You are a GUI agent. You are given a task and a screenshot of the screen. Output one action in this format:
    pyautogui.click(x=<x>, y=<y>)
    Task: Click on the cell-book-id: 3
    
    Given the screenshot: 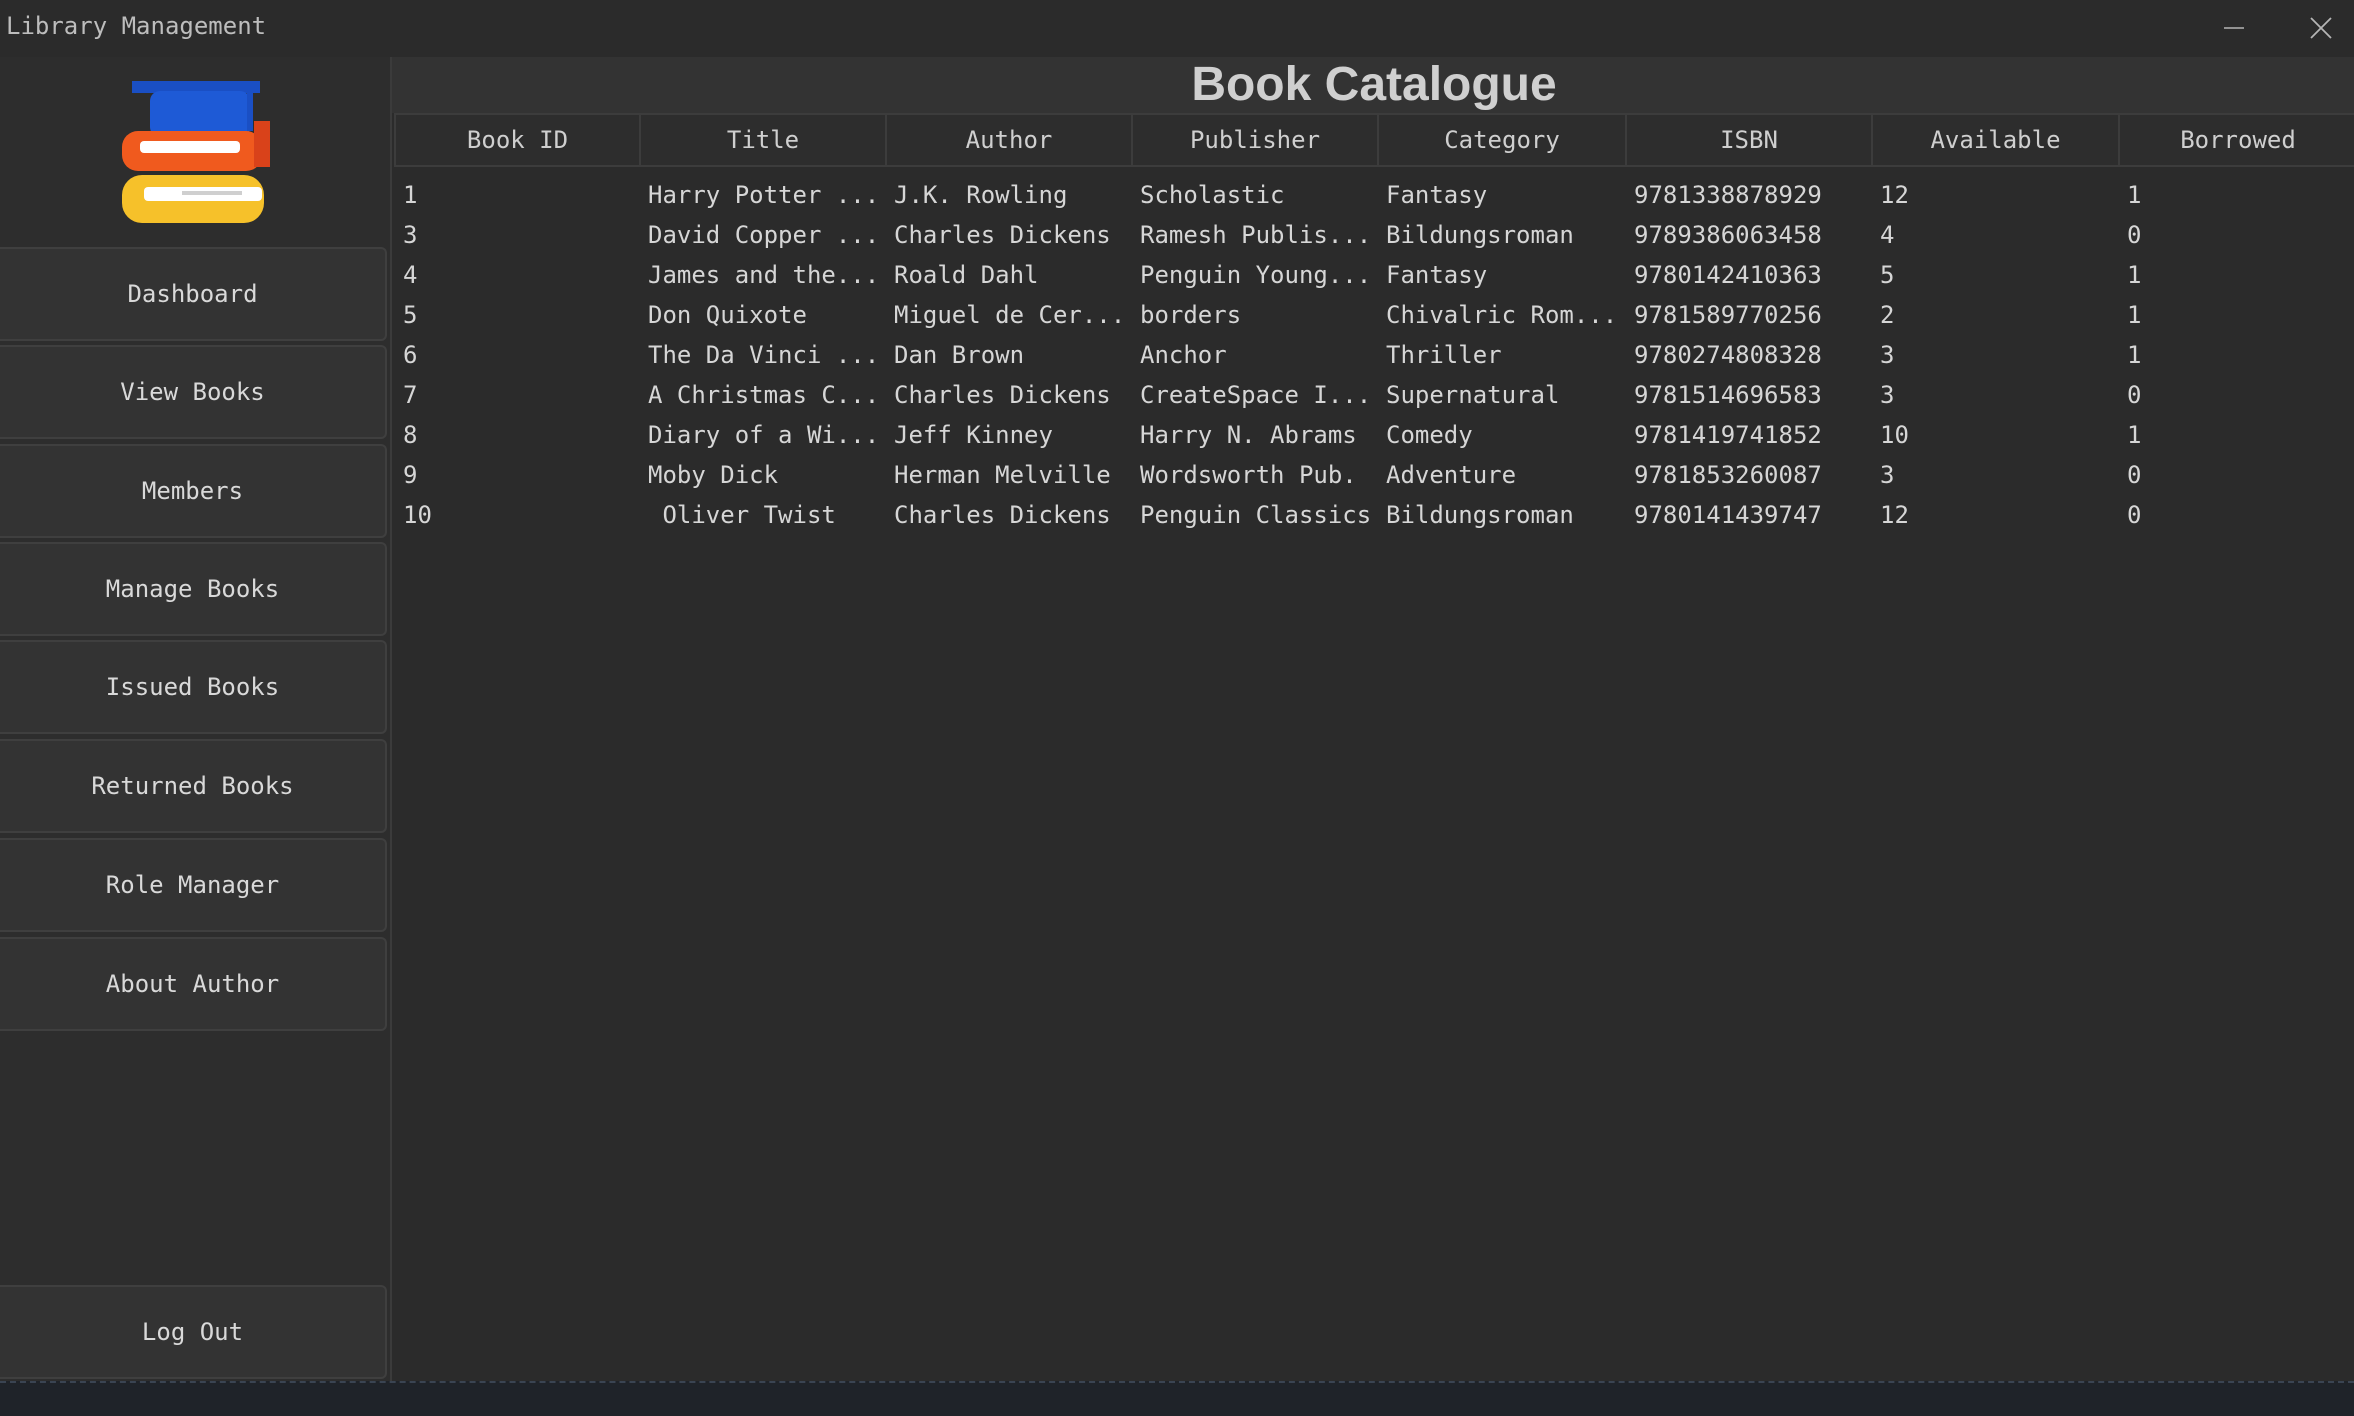 What is the action you would take?
    pyautogui.click(x=410, y=235)
    